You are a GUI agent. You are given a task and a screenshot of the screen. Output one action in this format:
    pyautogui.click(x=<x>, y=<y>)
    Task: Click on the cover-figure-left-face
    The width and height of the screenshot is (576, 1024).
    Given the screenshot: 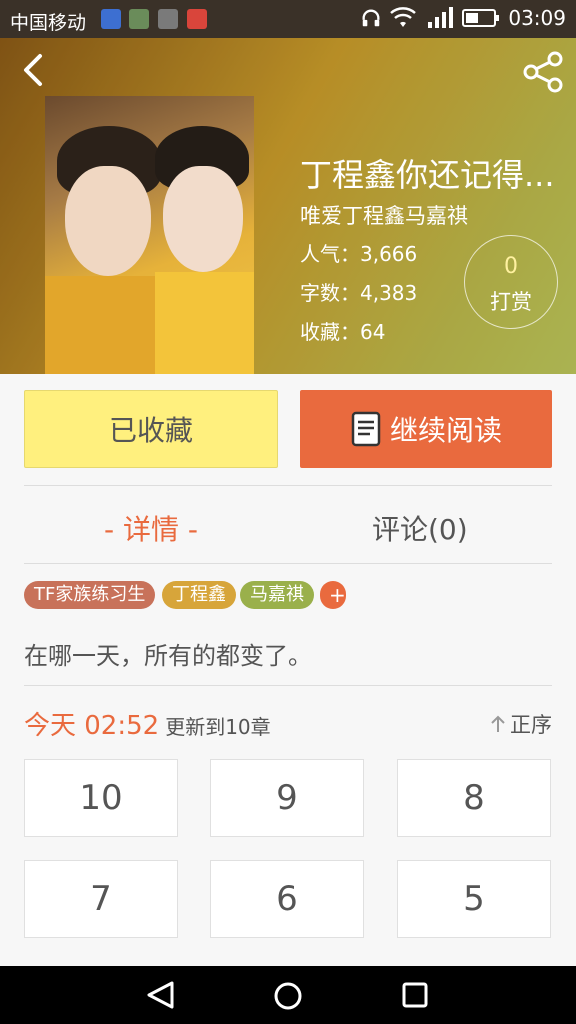 What is the action you would take?
    pyautogui.click(x=108, y=221)
    